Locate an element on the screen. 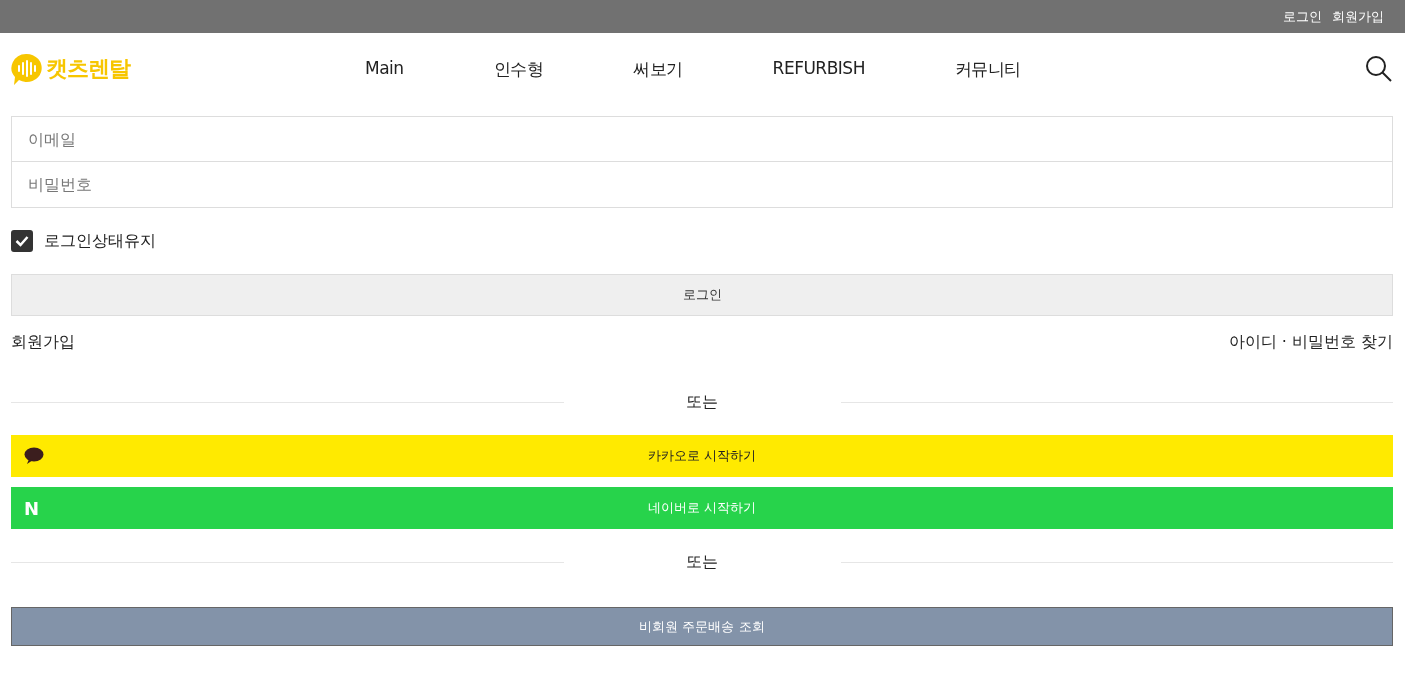  nav-link: Main is located at coordinates (384, 69).